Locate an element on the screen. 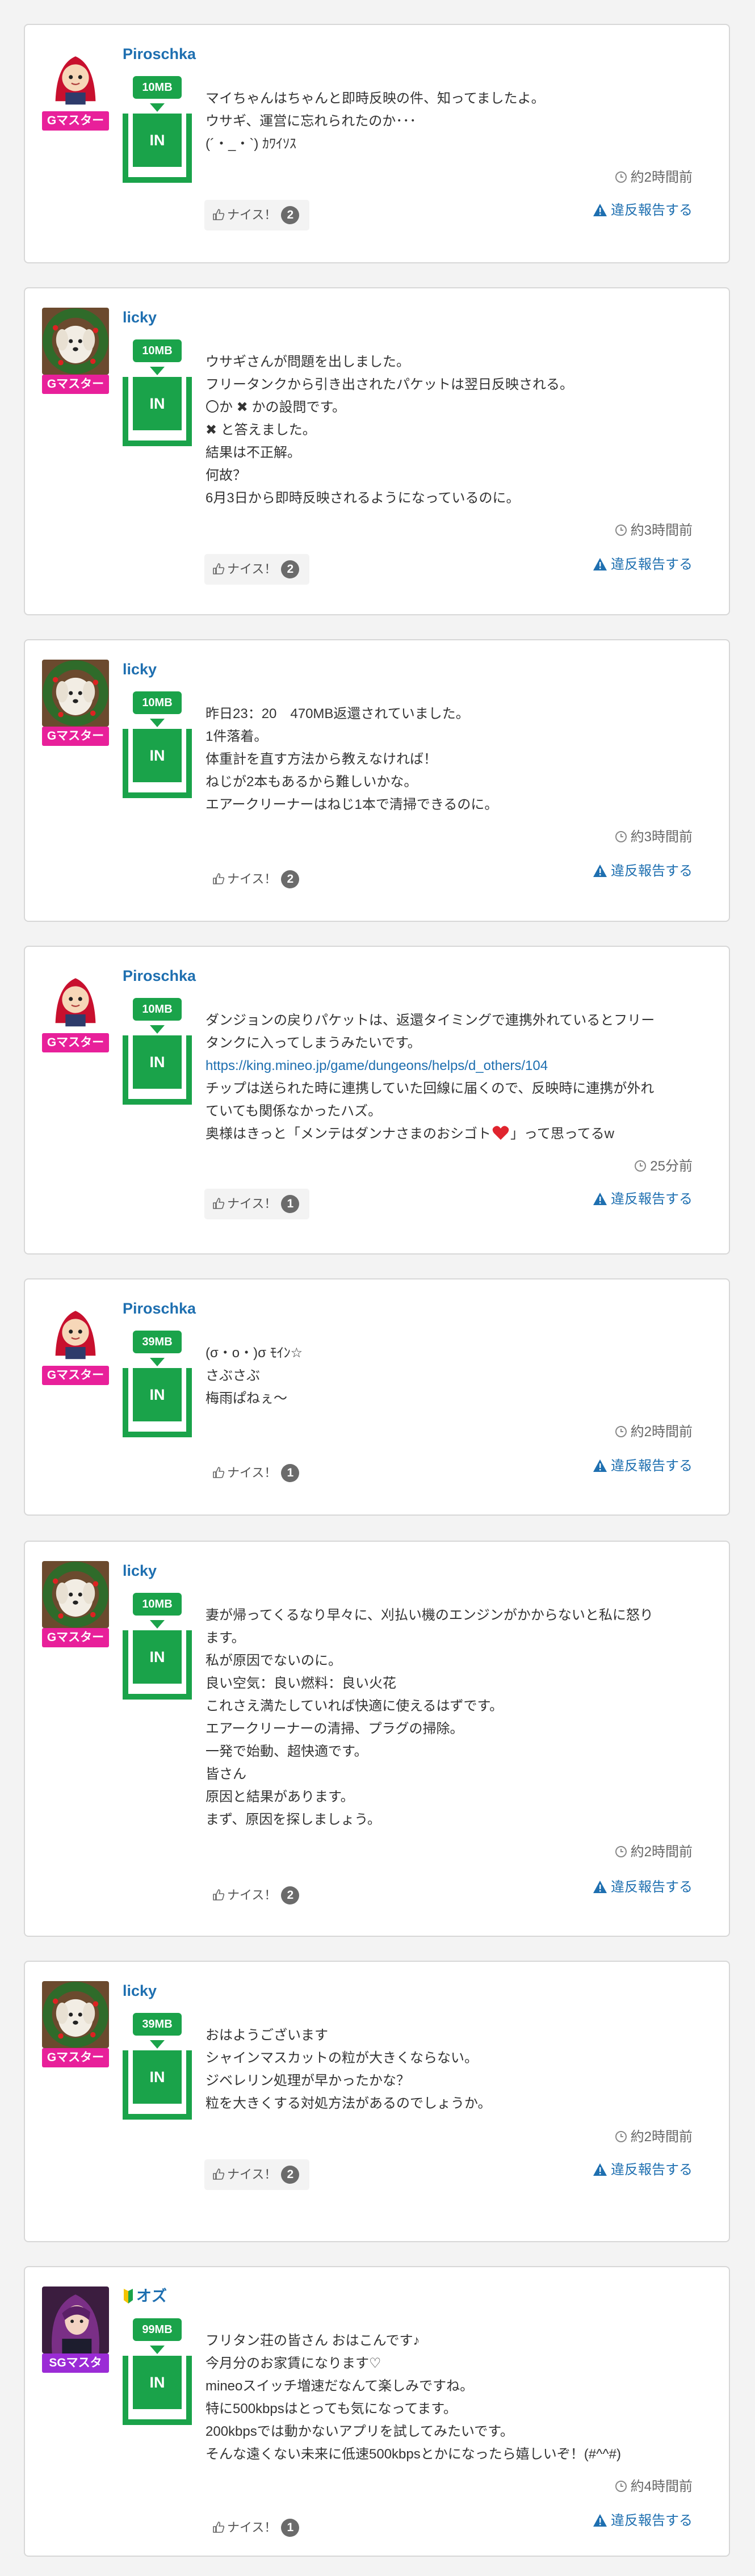 The image size is (755, 2576). dog-avatar-image is located at coordinates (75, 342).